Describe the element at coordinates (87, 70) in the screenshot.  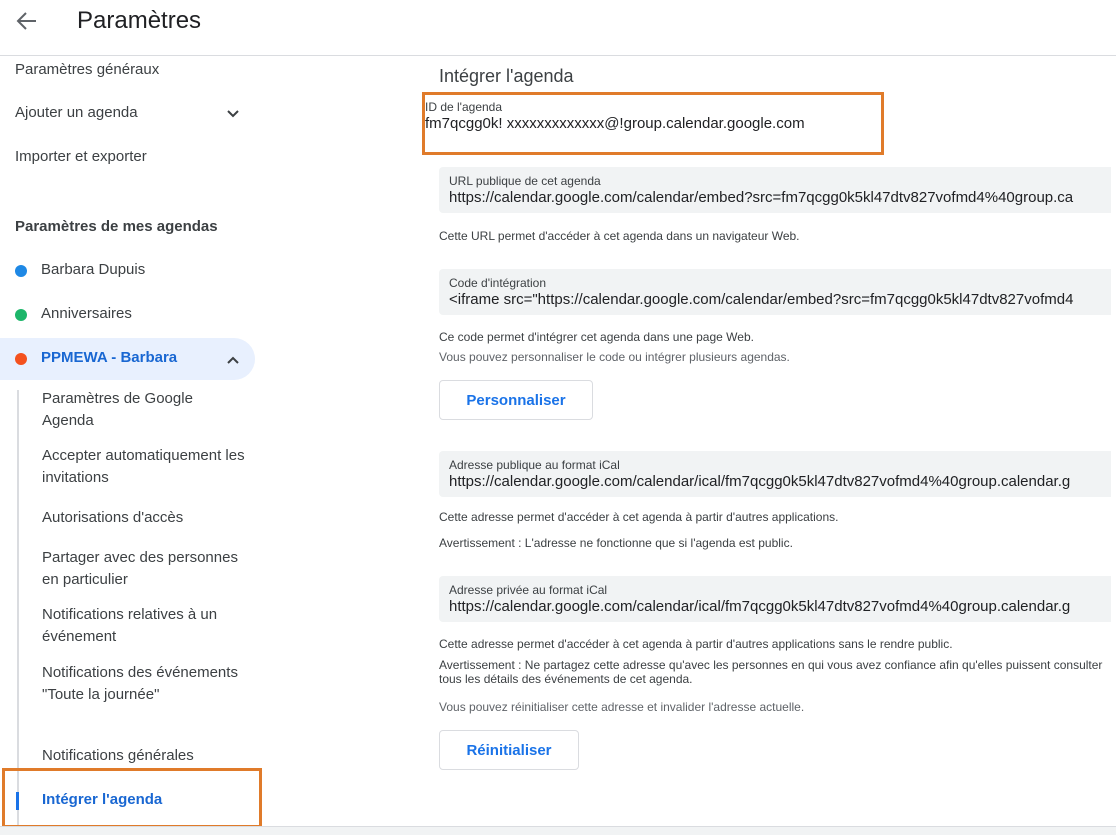
I see `sidebar-item-general-settings: Paramètres généraux` at that location.